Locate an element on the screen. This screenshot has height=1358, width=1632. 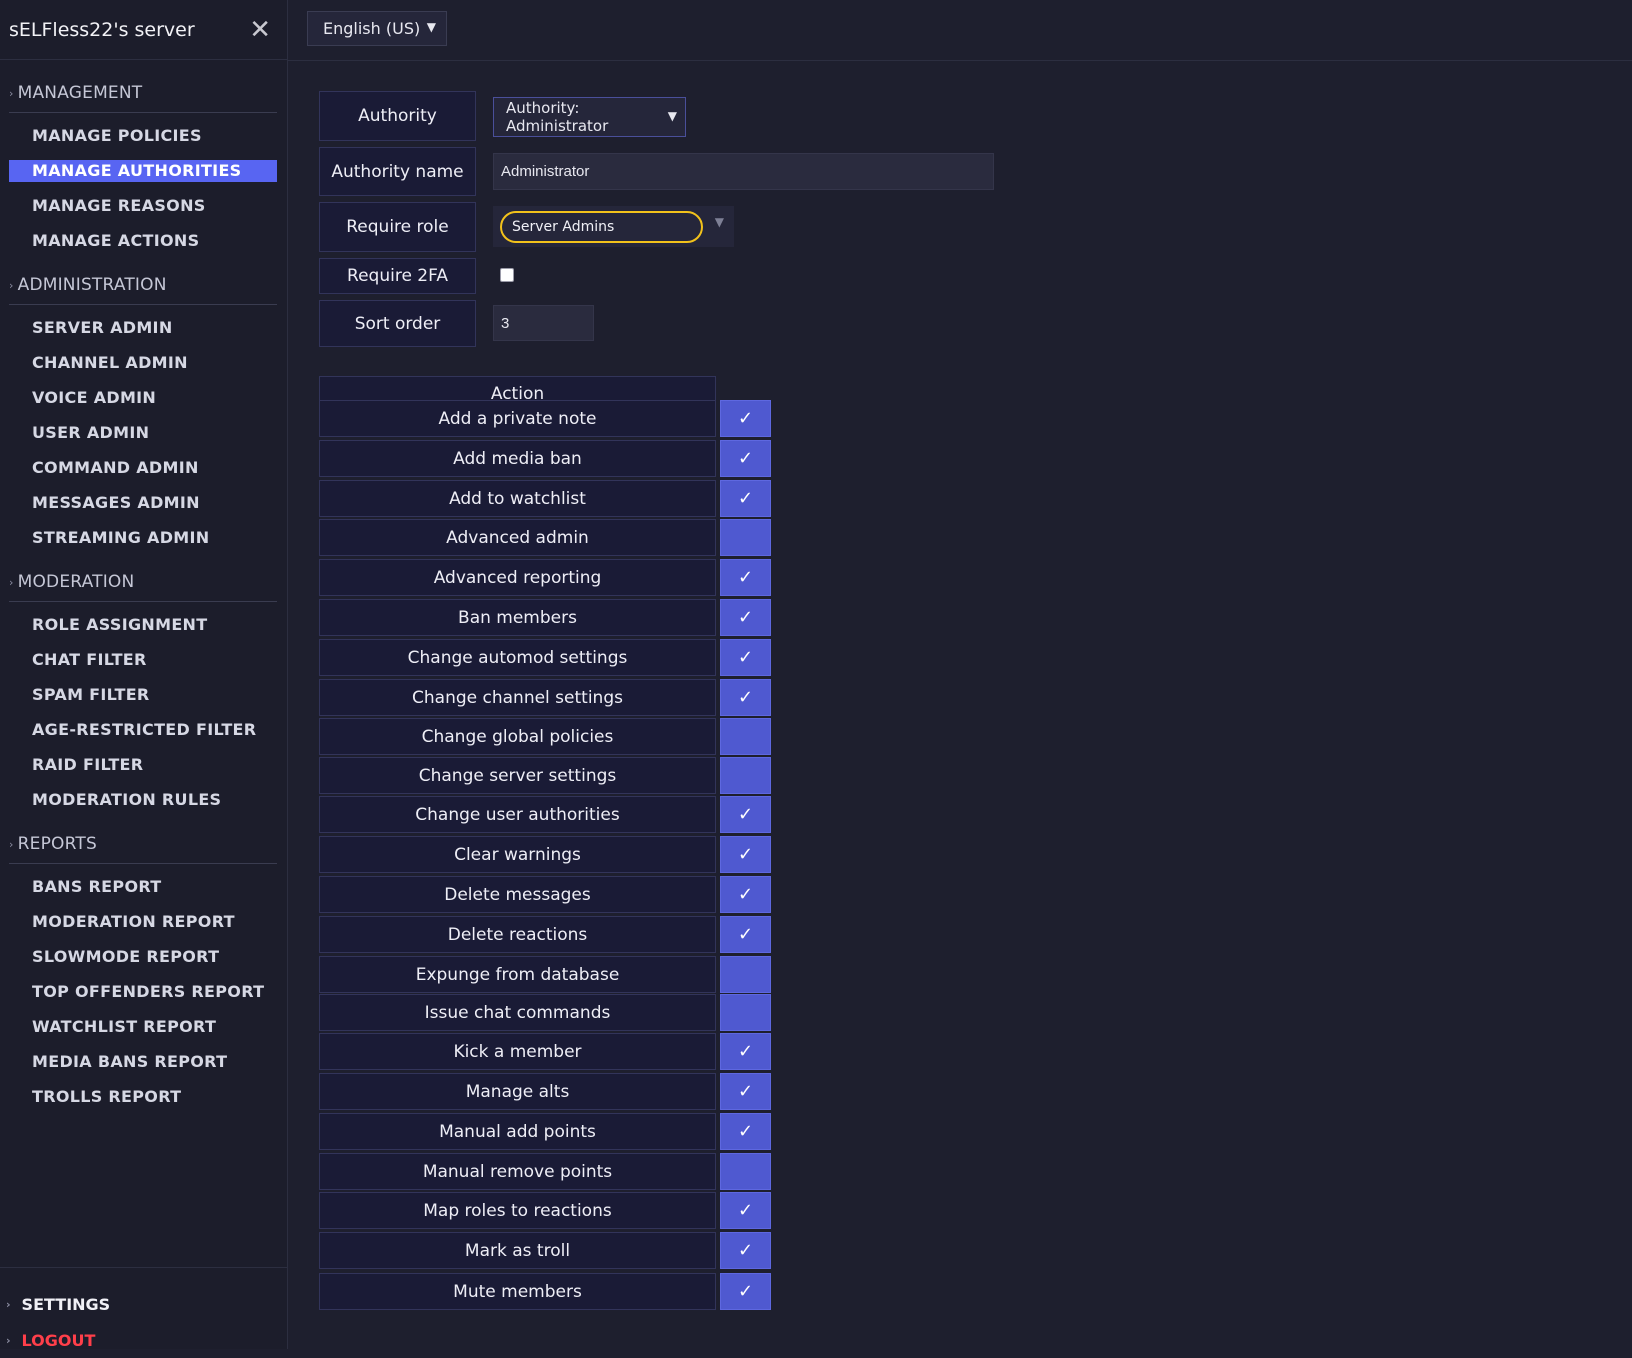
close-icon: ✕ is located at coordinates (260, 30).